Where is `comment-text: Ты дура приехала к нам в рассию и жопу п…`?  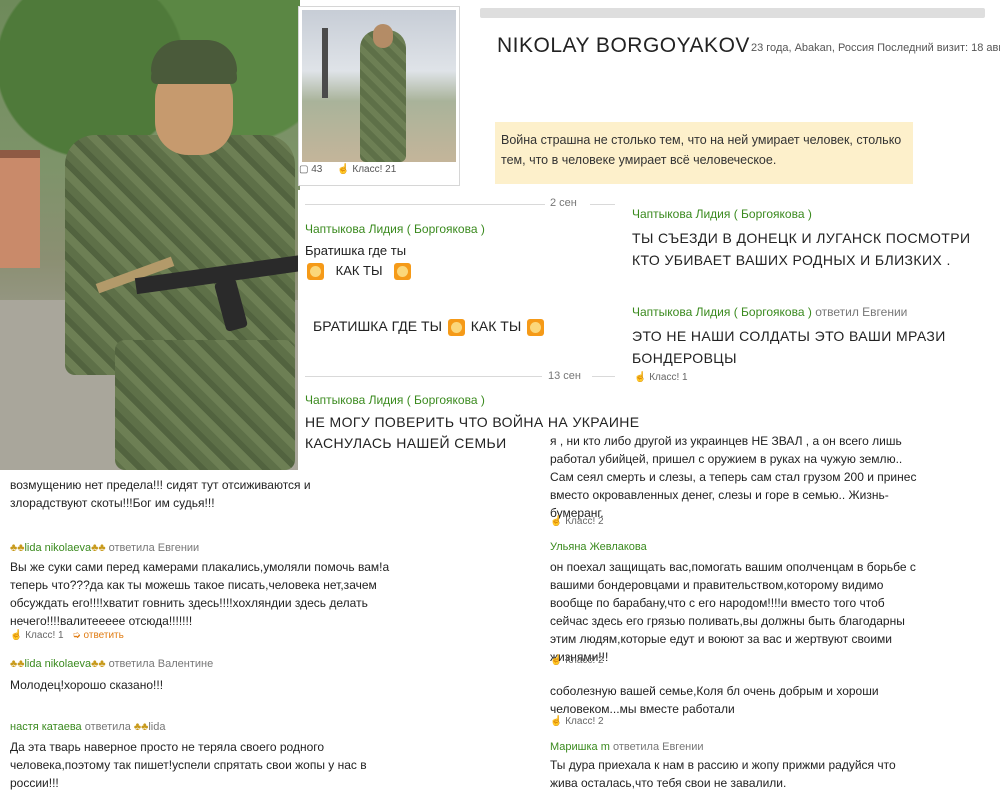
comment-text: Ты дура приехала к нам в рассию и жопу п… is located at coordinates (723, 774).